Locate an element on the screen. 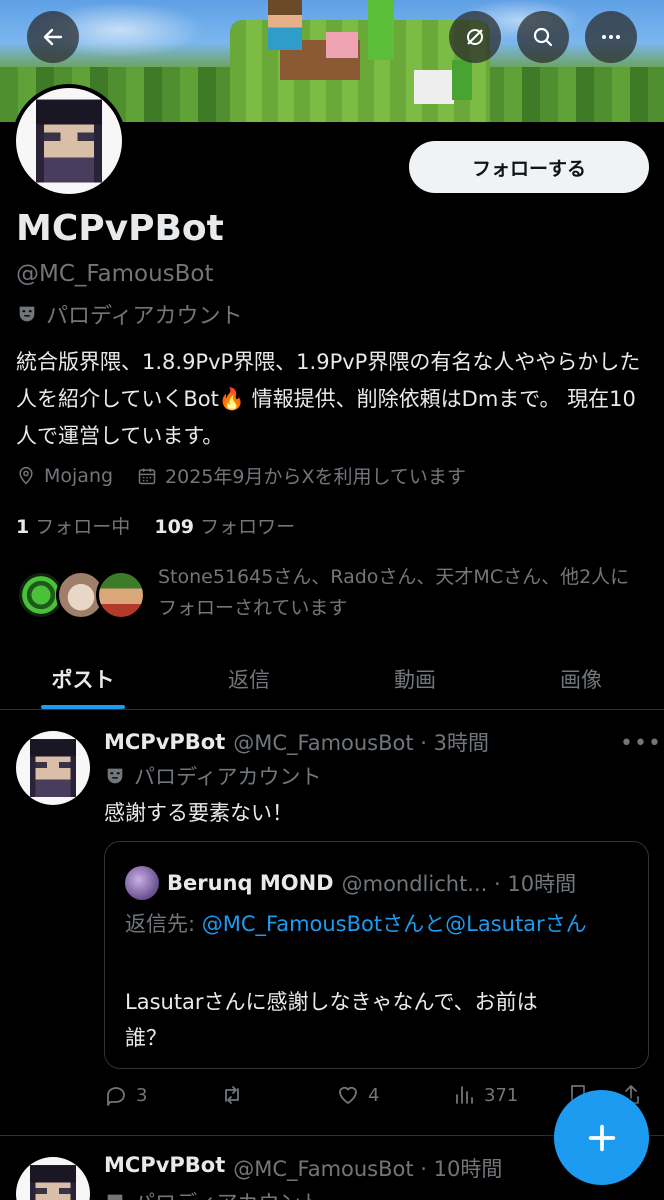 The image size is (664, 1200). quote-avatar is located at coordinates (142, 883).